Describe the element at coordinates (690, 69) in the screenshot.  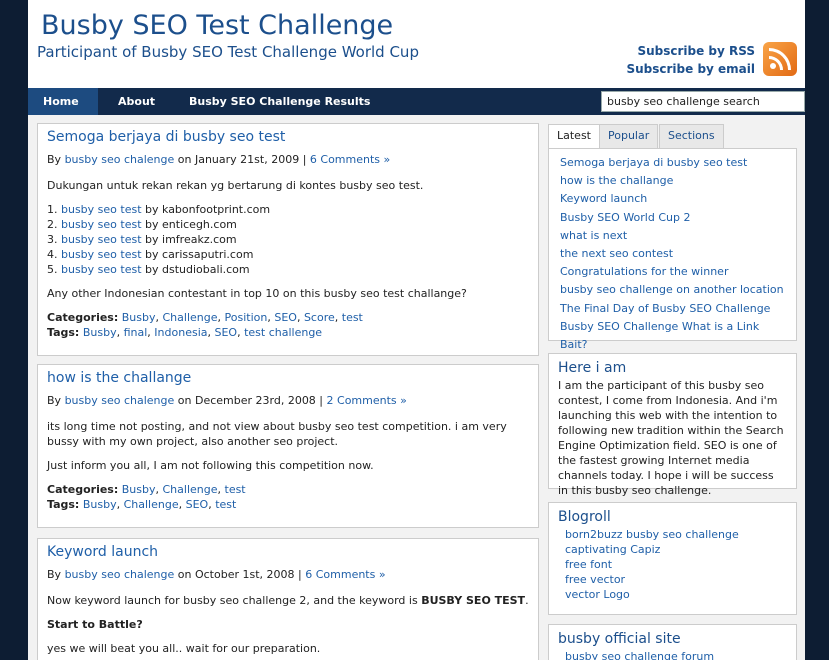
I see `subscribe-email-link: Subscribe by email` at that location.